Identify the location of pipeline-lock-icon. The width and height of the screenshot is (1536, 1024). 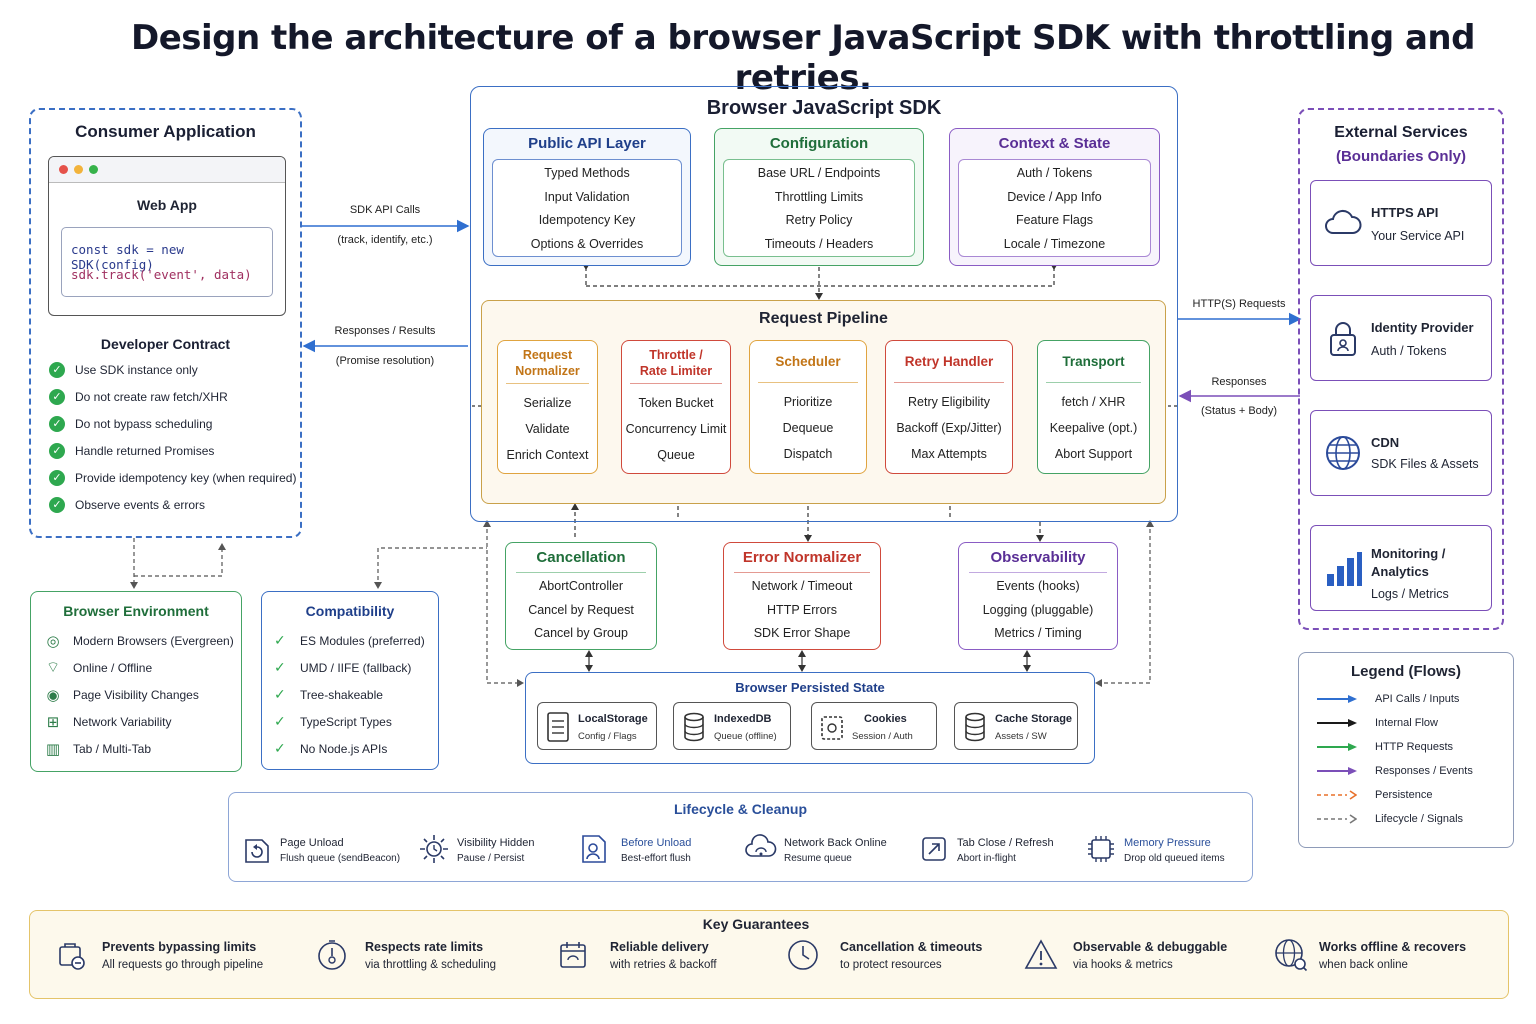
(72, 956).